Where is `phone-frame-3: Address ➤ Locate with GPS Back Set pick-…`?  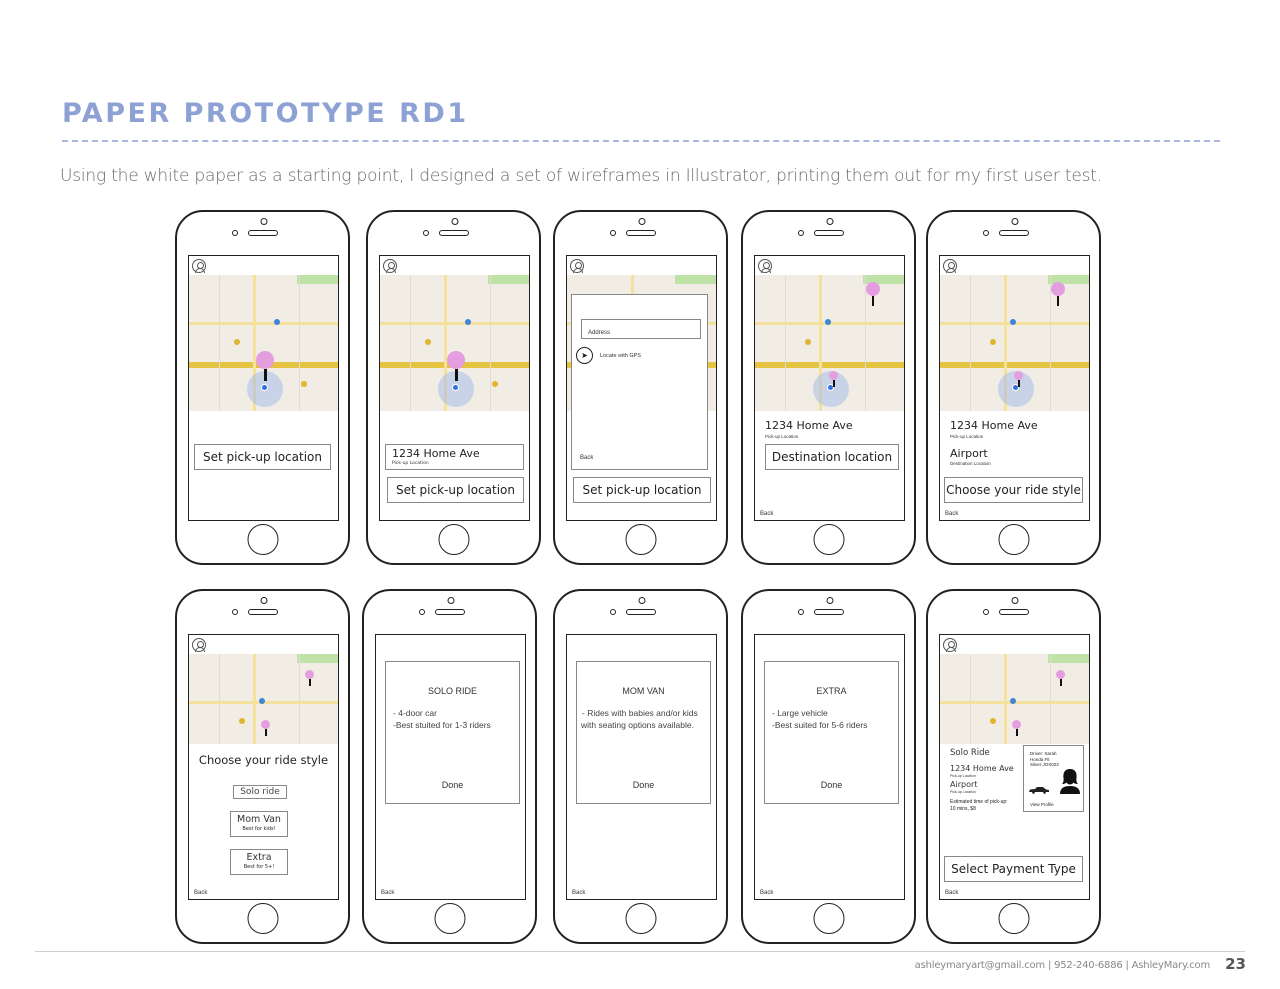 phone-frame-3: Address ➤ Locate with GPS Back Set pick-… is located at coordinates (640, 387).